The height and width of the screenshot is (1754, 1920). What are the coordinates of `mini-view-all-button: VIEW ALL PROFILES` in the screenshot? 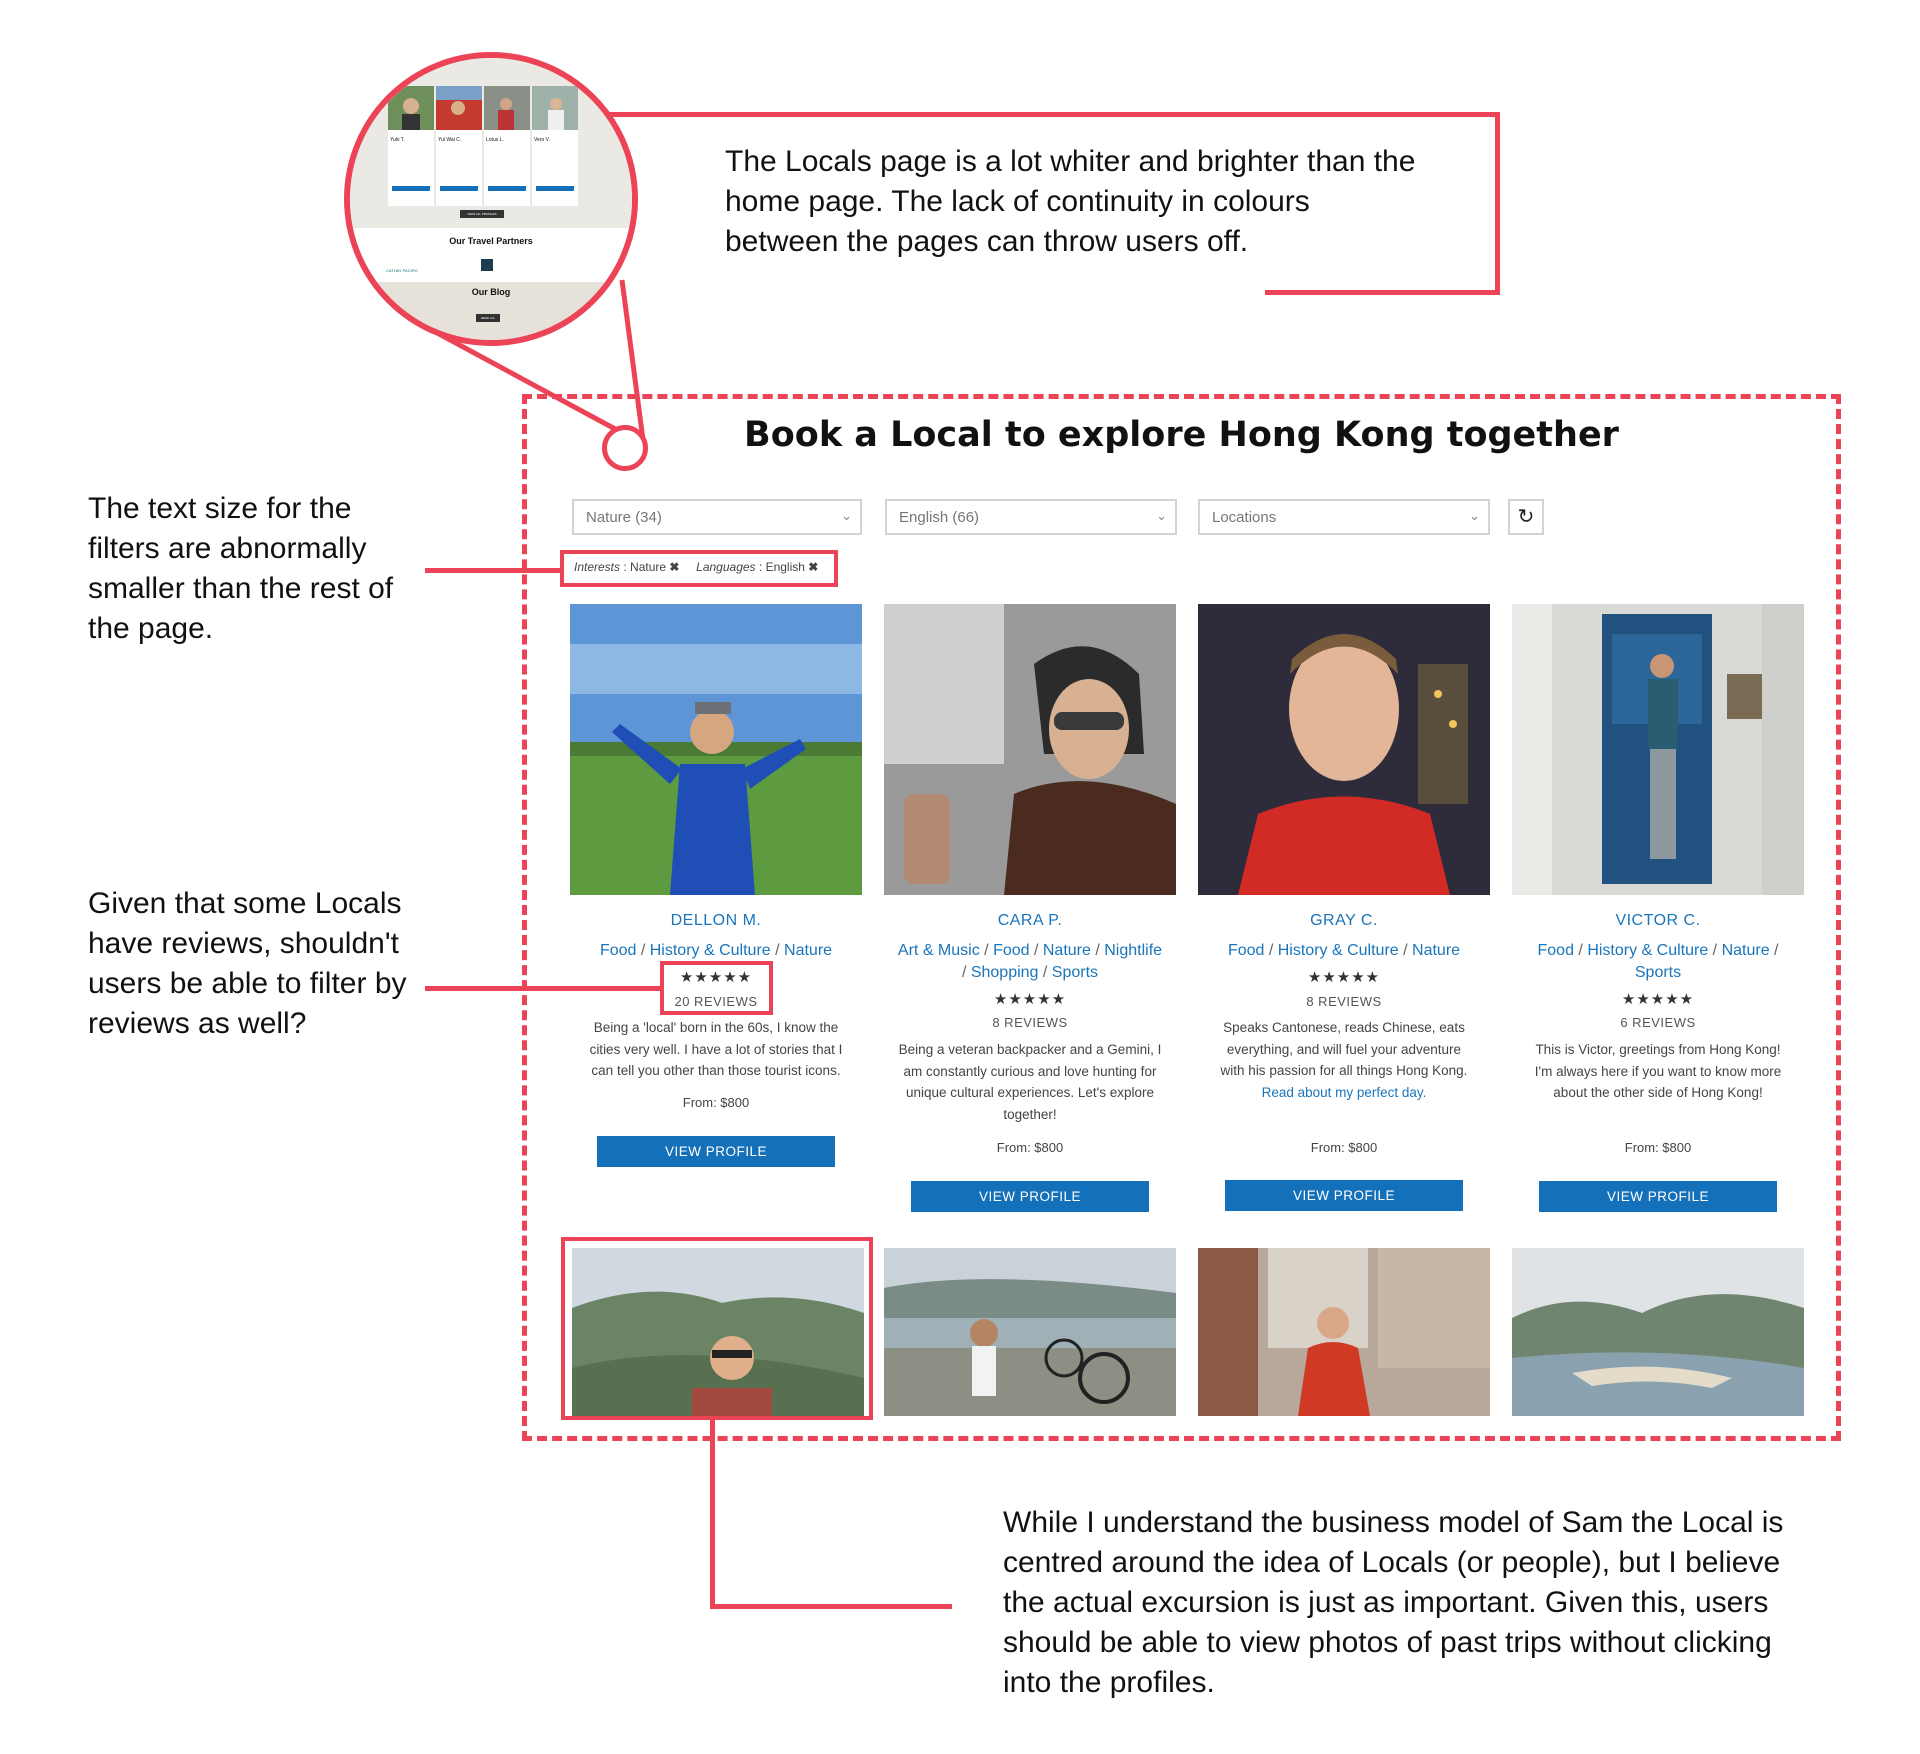 It's located at (482, 214).